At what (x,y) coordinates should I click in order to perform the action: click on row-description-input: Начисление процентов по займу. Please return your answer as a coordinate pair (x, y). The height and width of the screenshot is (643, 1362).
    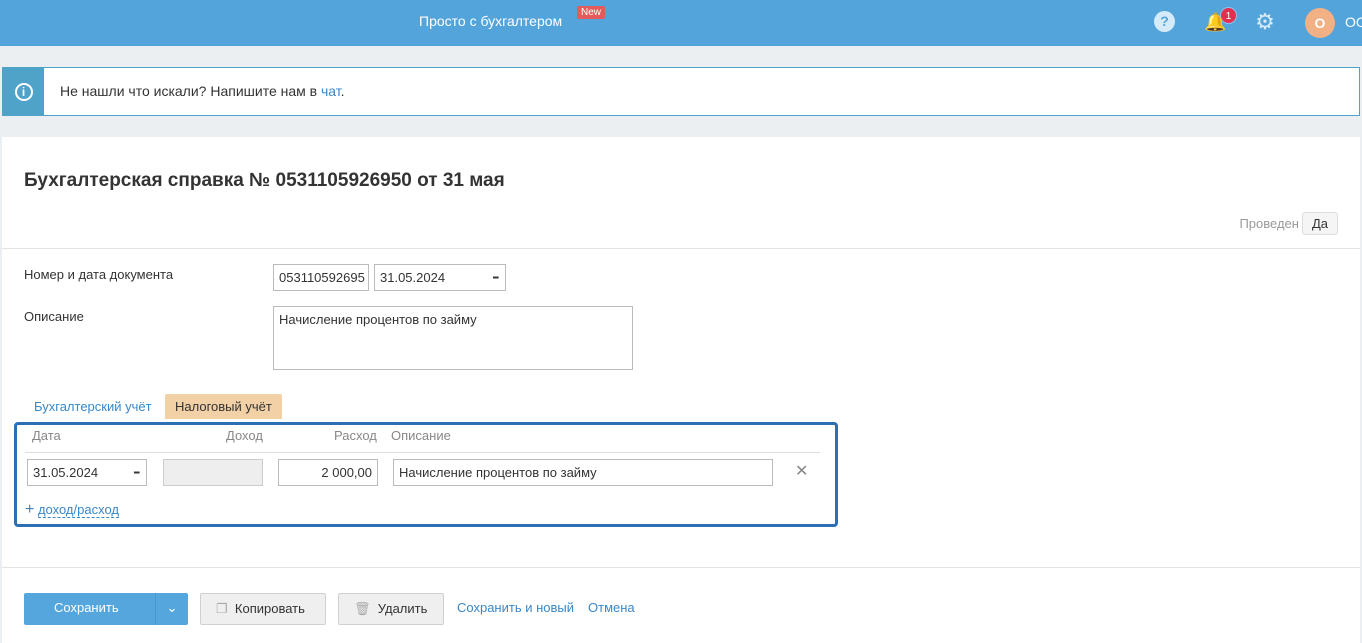
    Looking at the image, I should click on (583, 472).